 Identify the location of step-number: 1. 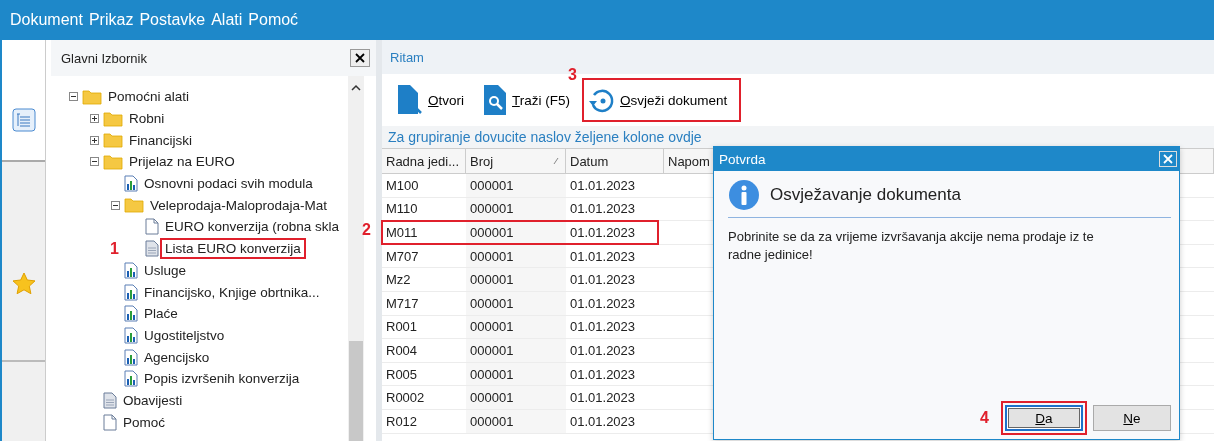
(114, 248).